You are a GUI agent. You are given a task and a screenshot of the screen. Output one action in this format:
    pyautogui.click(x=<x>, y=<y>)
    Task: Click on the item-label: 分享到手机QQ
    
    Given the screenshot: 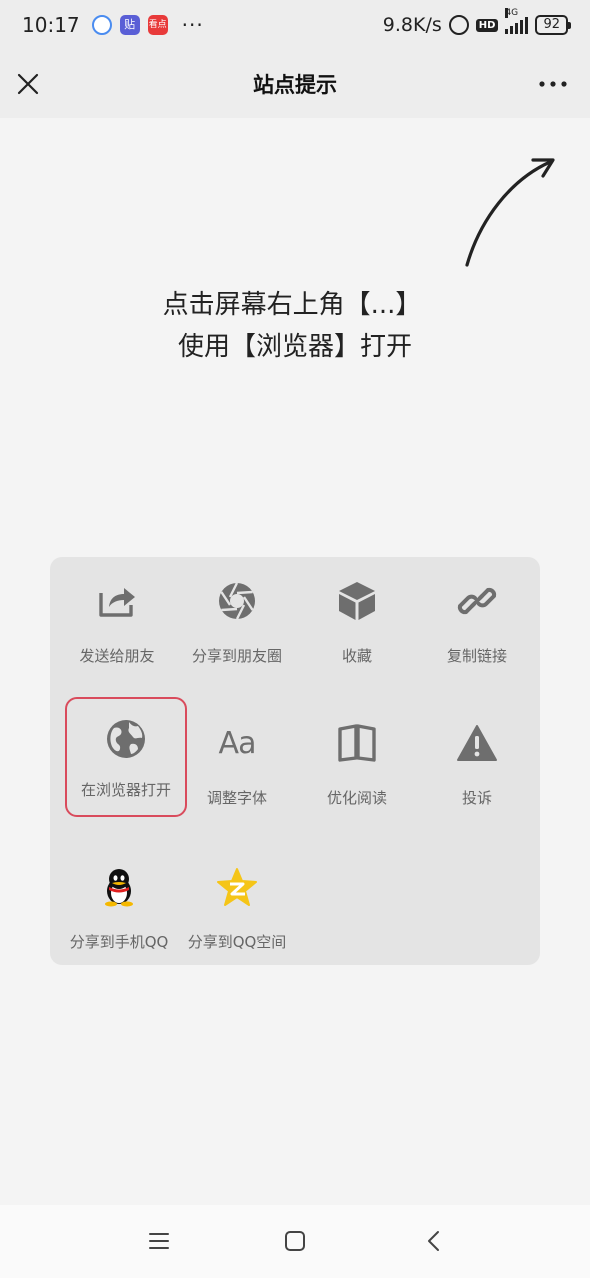 What is the action you would take?
    pyautogui.click(x=119, y=942)
    